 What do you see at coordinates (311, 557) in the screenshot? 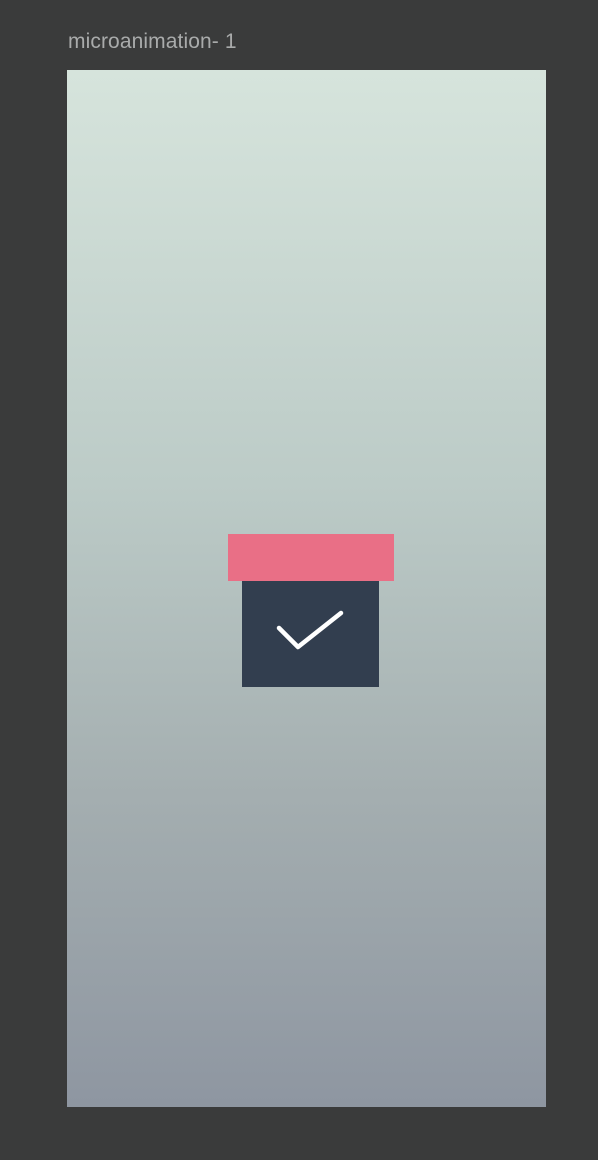
I see `box-lid` at bounding box center [311, 557].